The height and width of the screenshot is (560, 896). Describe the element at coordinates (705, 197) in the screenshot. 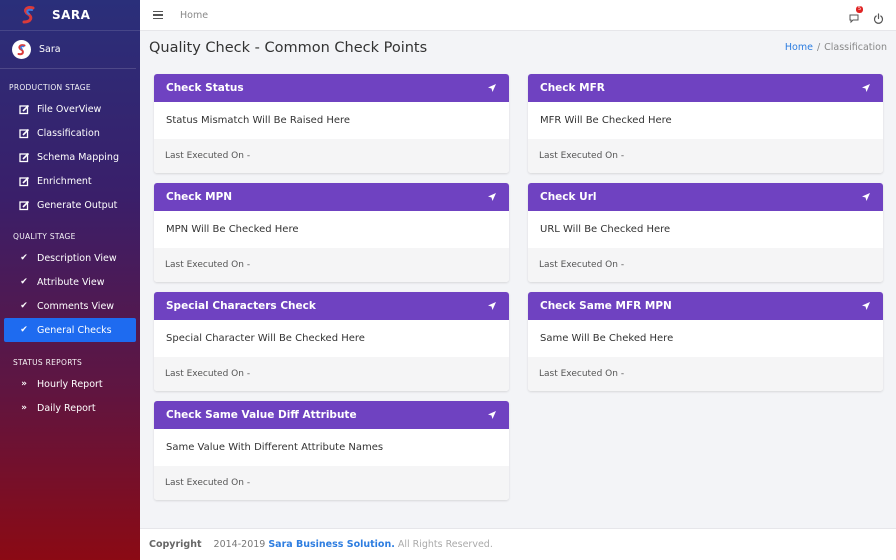

I see `card-header: Check Url` at that location.